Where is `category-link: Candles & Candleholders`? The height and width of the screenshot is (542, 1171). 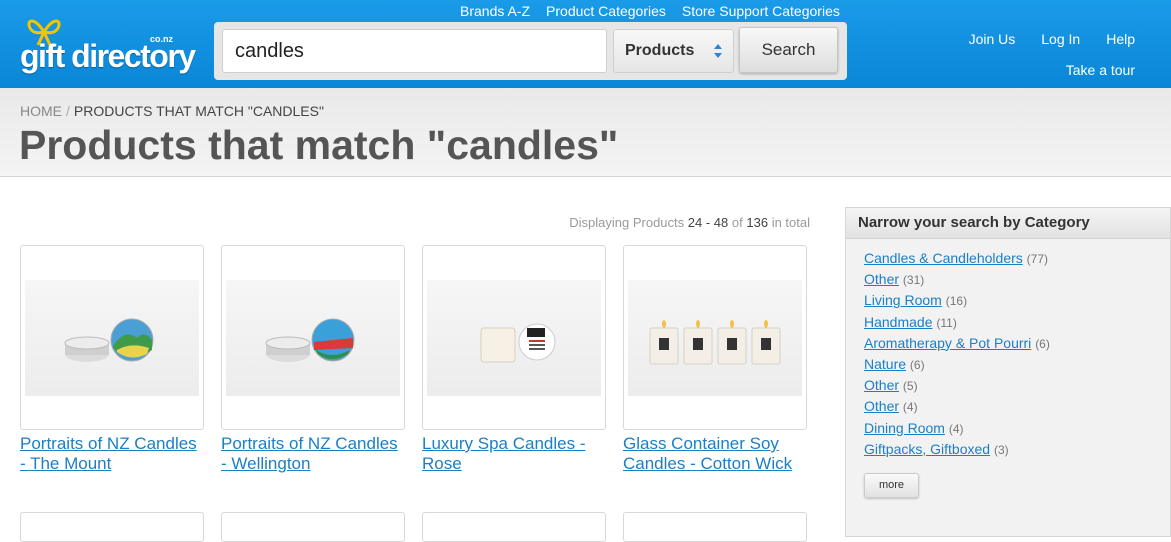
category-link: Candles & Candleholders is located at coordinates (943, 258).